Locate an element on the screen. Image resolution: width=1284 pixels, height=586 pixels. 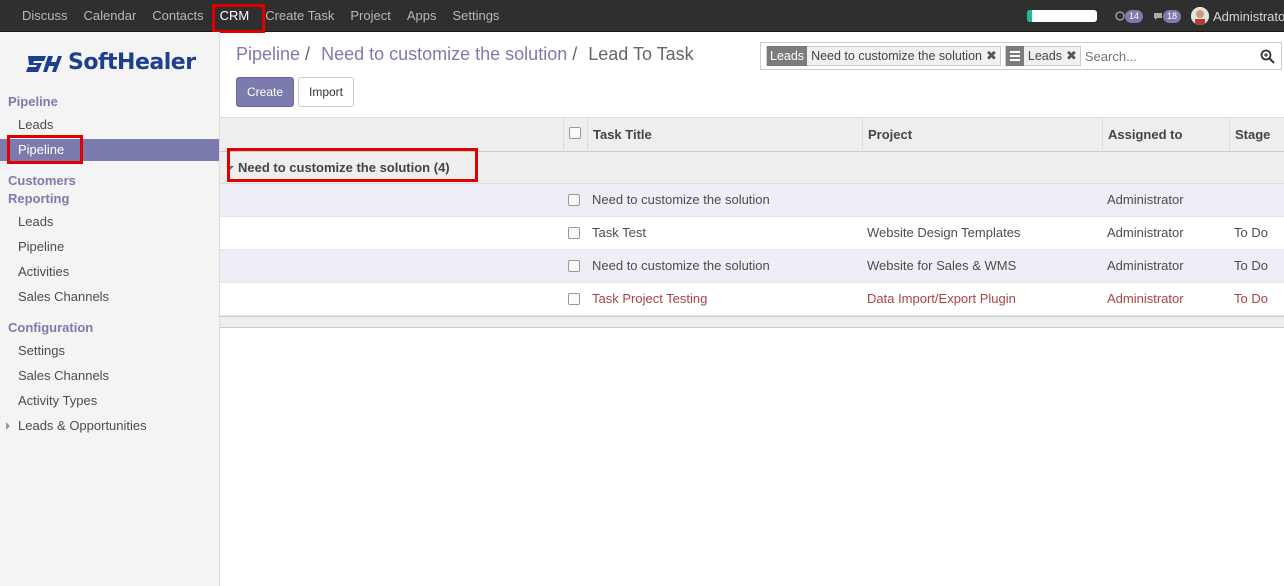
column-stage: Stage is located at coordinates (1256, 135).